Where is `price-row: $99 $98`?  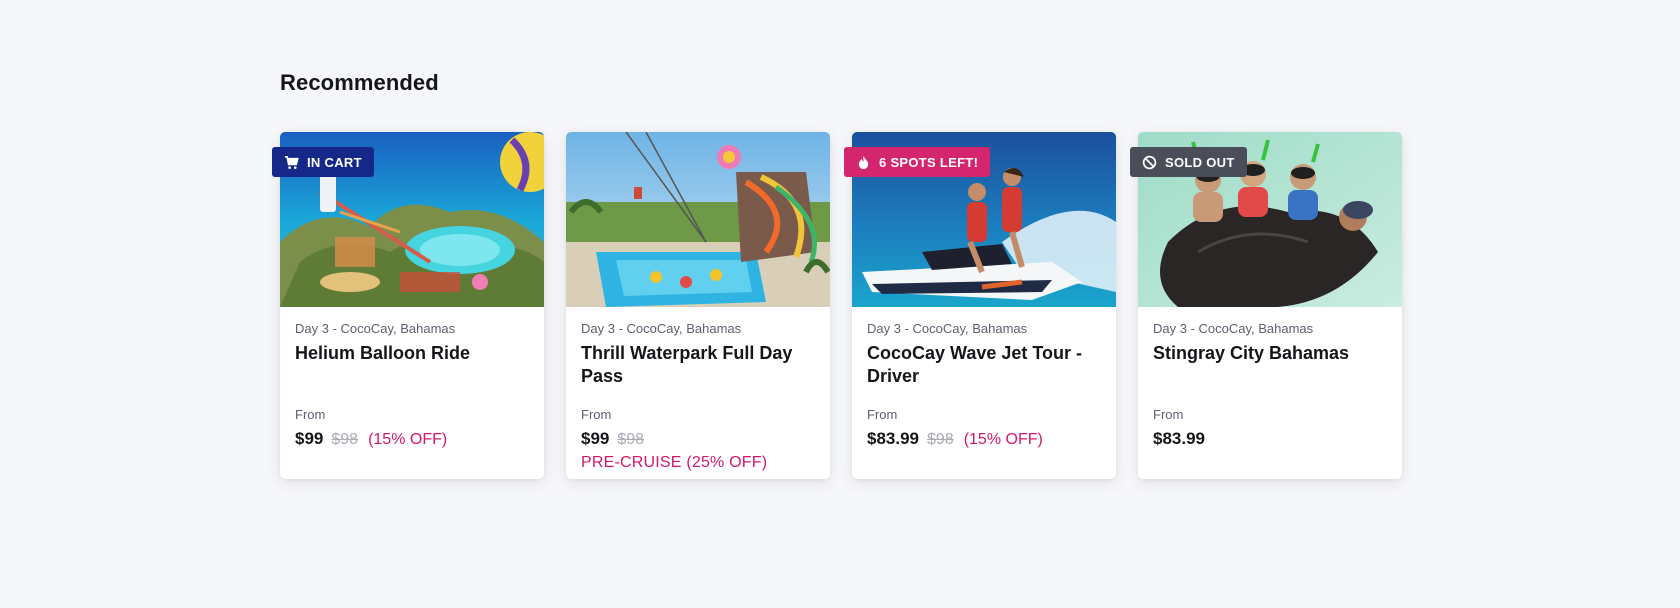
price-row: $99 $98 is located at coordinates (698, 440).